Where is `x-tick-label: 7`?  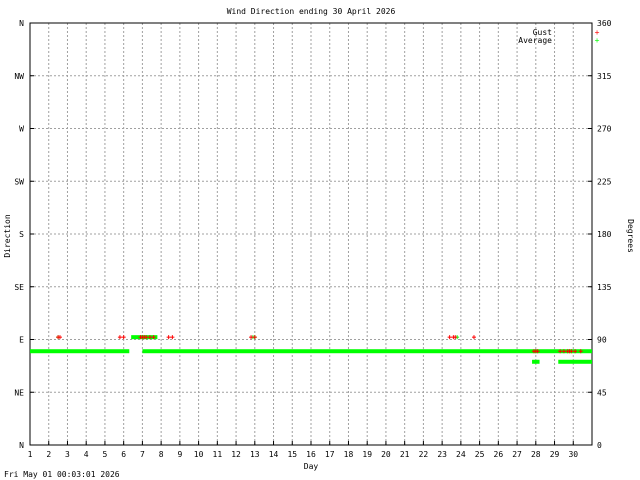 x-tick-label: 7 is located at coordinates (142, 454).